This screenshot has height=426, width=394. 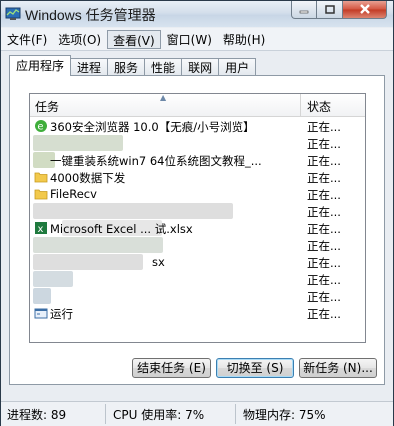 I want to click on window-title: Windows 任务管理器, so click(x=90, y=15).